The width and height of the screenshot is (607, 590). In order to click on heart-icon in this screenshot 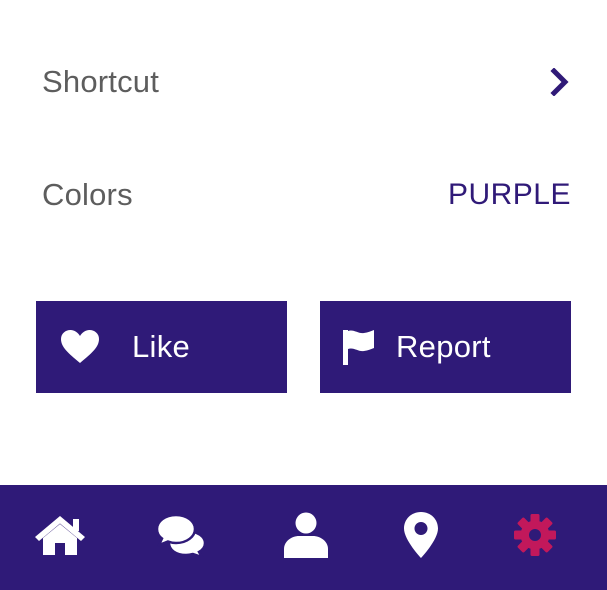, I will do `click(80, 347)`.